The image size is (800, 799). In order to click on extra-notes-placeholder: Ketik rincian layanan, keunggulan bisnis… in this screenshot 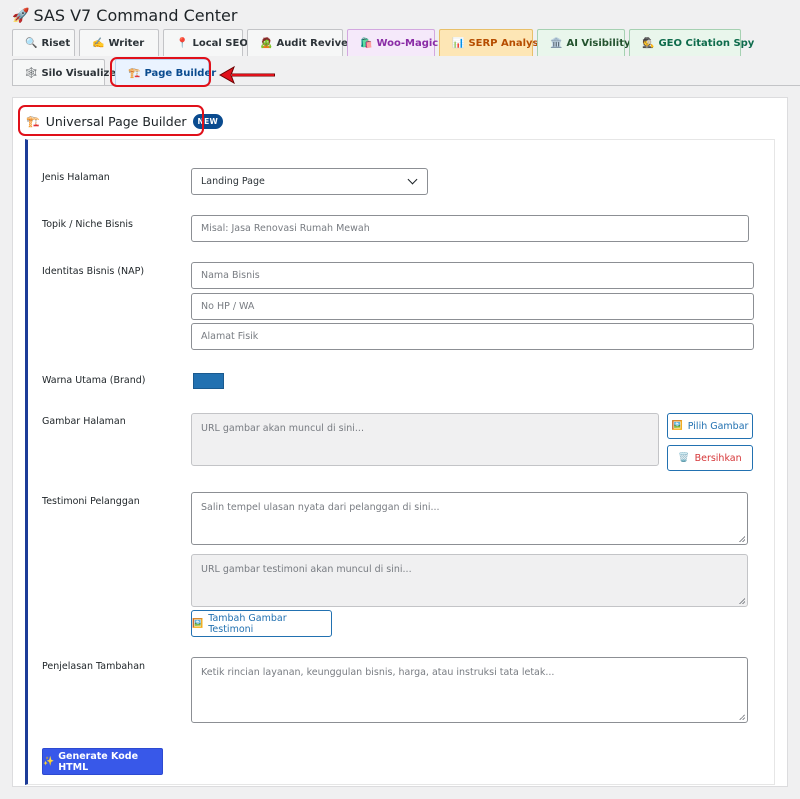, I will do `click(378, 672)`.